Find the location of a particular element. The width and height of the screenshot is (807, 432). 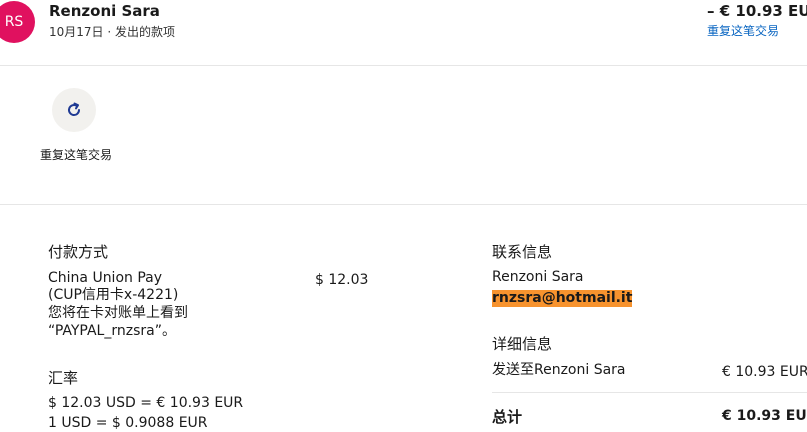

exchange-rate-line: $ 12.03 USD = € 10.93 EUR is located at coordinates (146, 403).